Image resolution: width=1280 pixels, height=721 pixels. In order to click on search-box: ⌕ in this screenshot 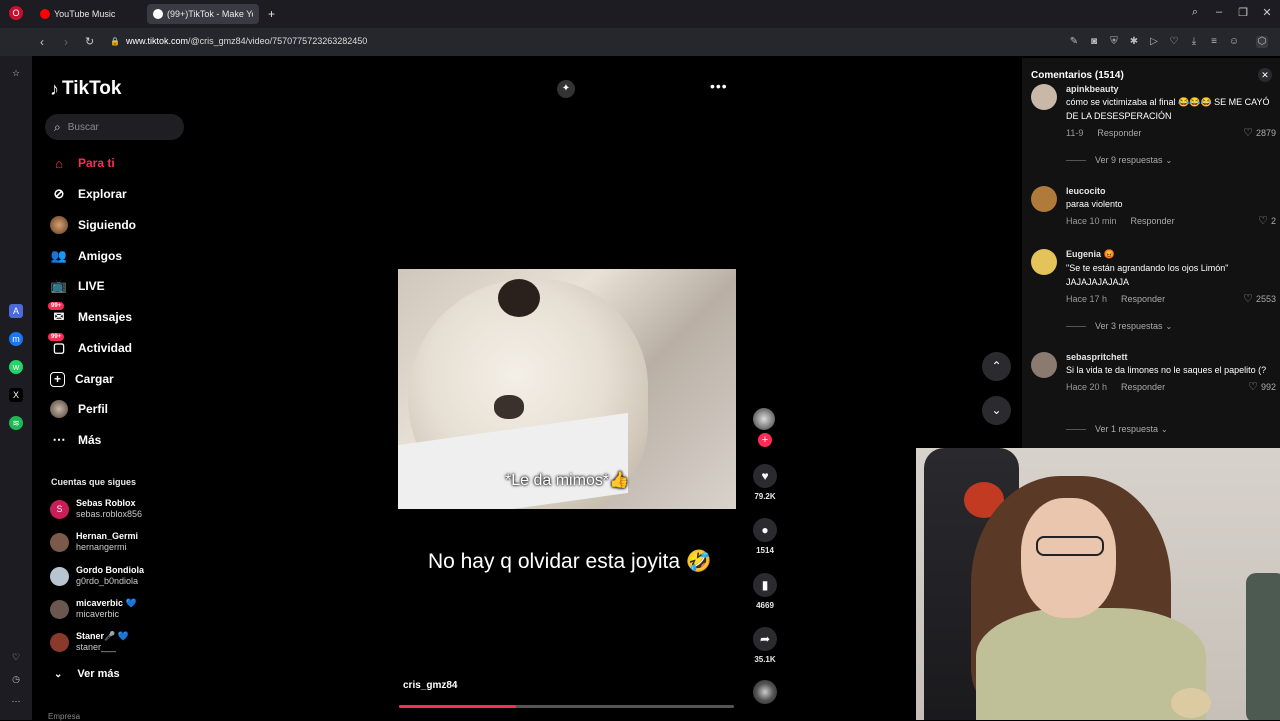, I will do `click(114, 127)`.